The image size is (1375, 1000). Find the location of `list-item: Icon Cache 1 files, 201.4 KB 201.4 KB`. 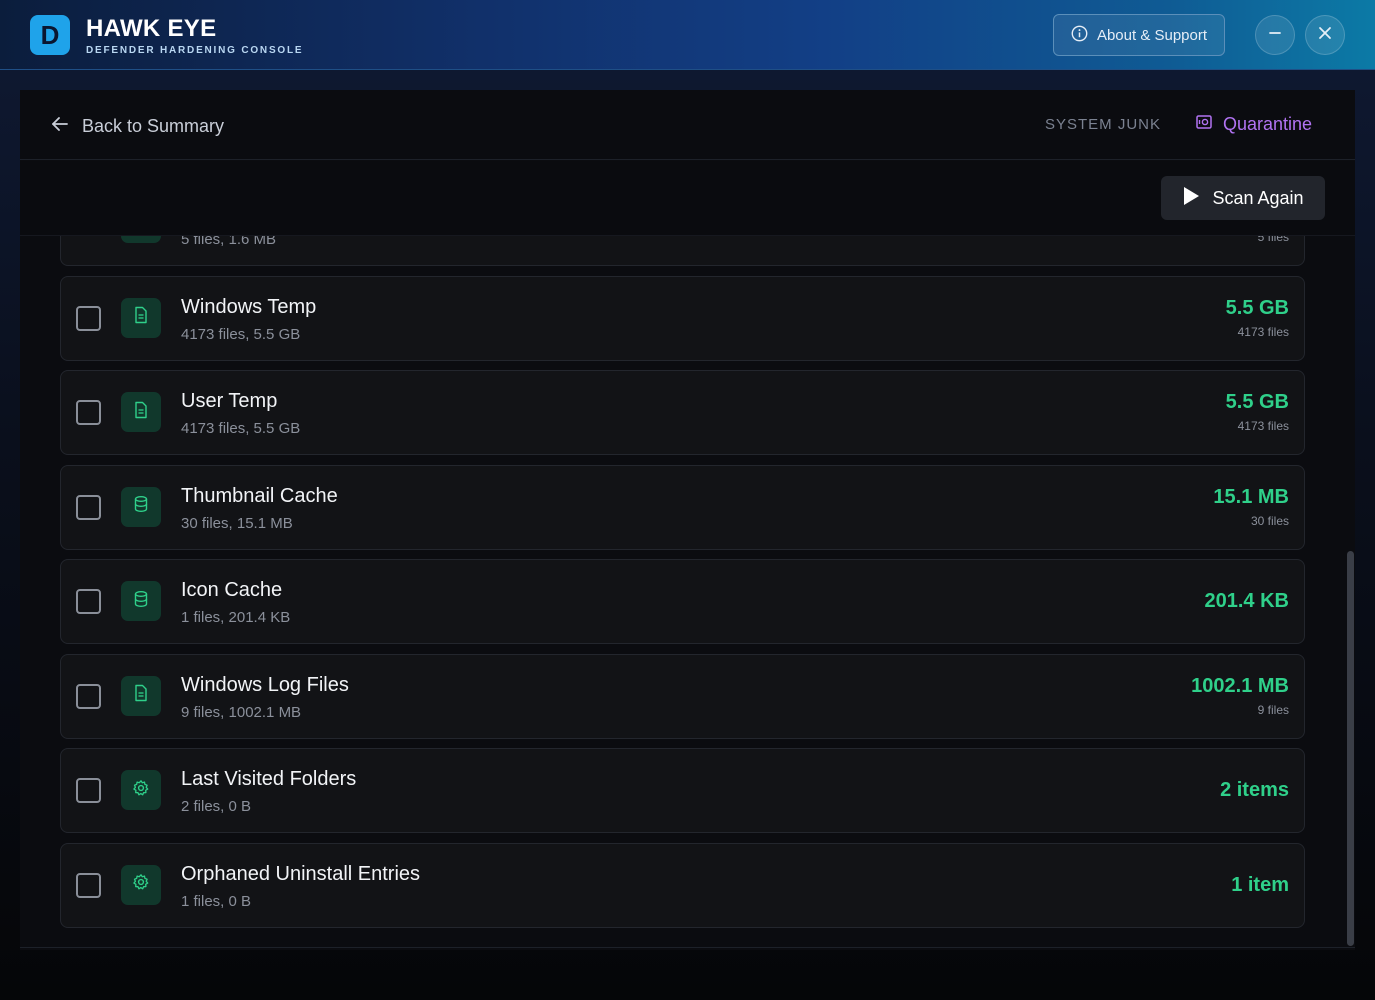

list-item: Icon Cache 1 files, 201.4 KB 201.4 KB is located at coordinates (682, 601).